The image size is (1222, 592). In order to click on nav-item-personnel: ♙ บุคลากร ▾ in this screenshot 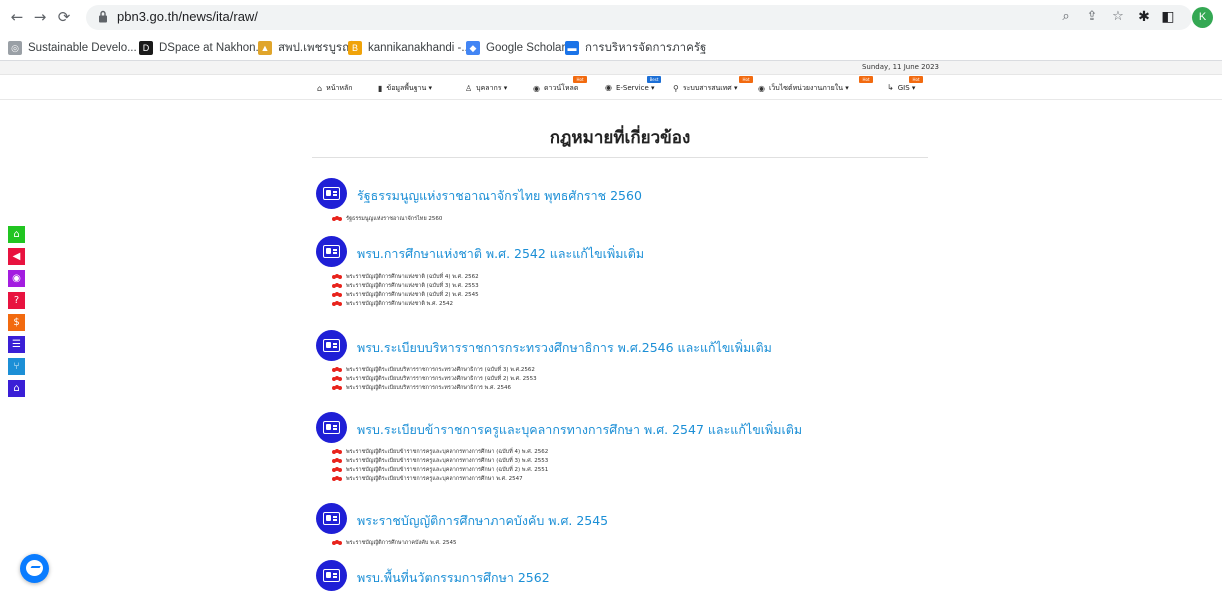, I will do `click(486, 88)`.